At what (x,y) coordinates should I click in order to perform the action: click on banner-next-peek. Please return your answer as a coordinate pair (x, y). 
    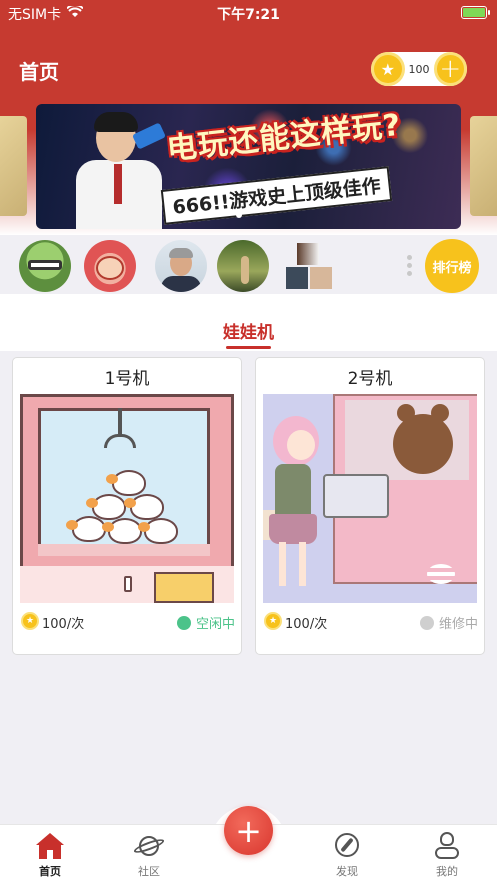
    Looking at the image, I should click on (483, 166).